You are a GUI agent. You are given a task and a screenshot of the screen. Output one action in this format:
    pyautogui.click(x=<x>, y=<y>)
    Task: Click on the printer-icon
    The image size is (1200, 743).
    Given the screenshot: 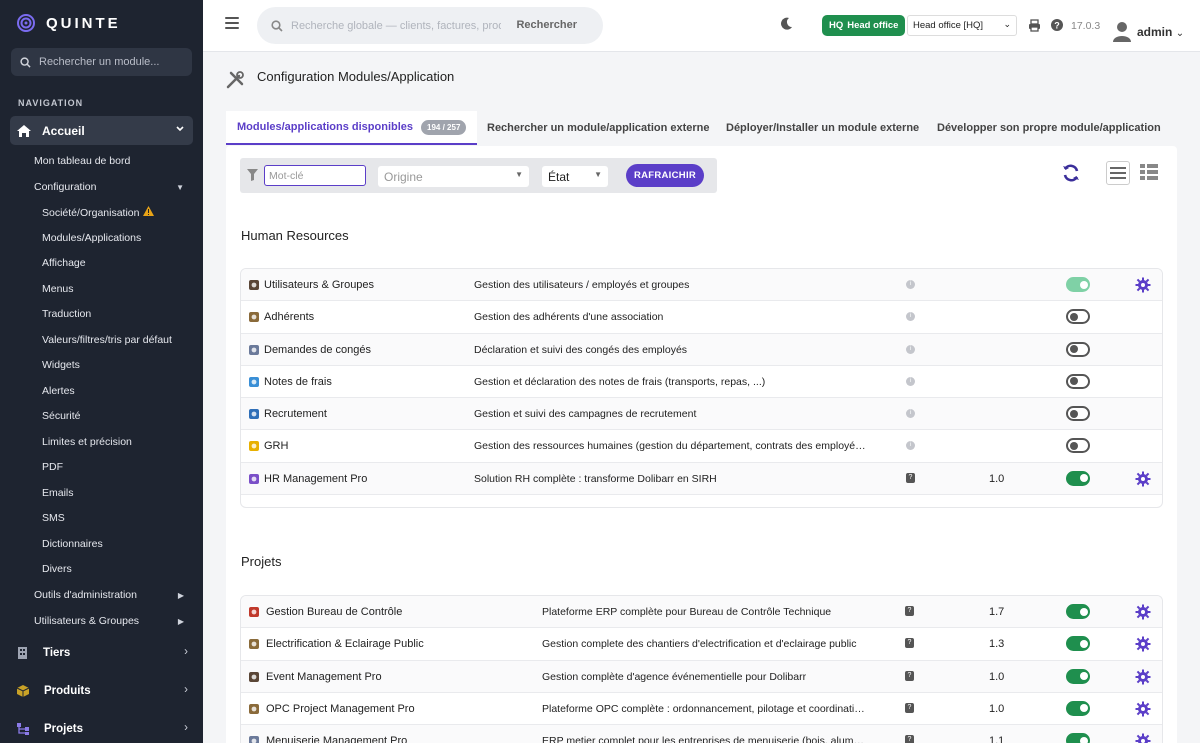 What is the action you would take?
    pyautogui.click(x=1034, y=25)
    